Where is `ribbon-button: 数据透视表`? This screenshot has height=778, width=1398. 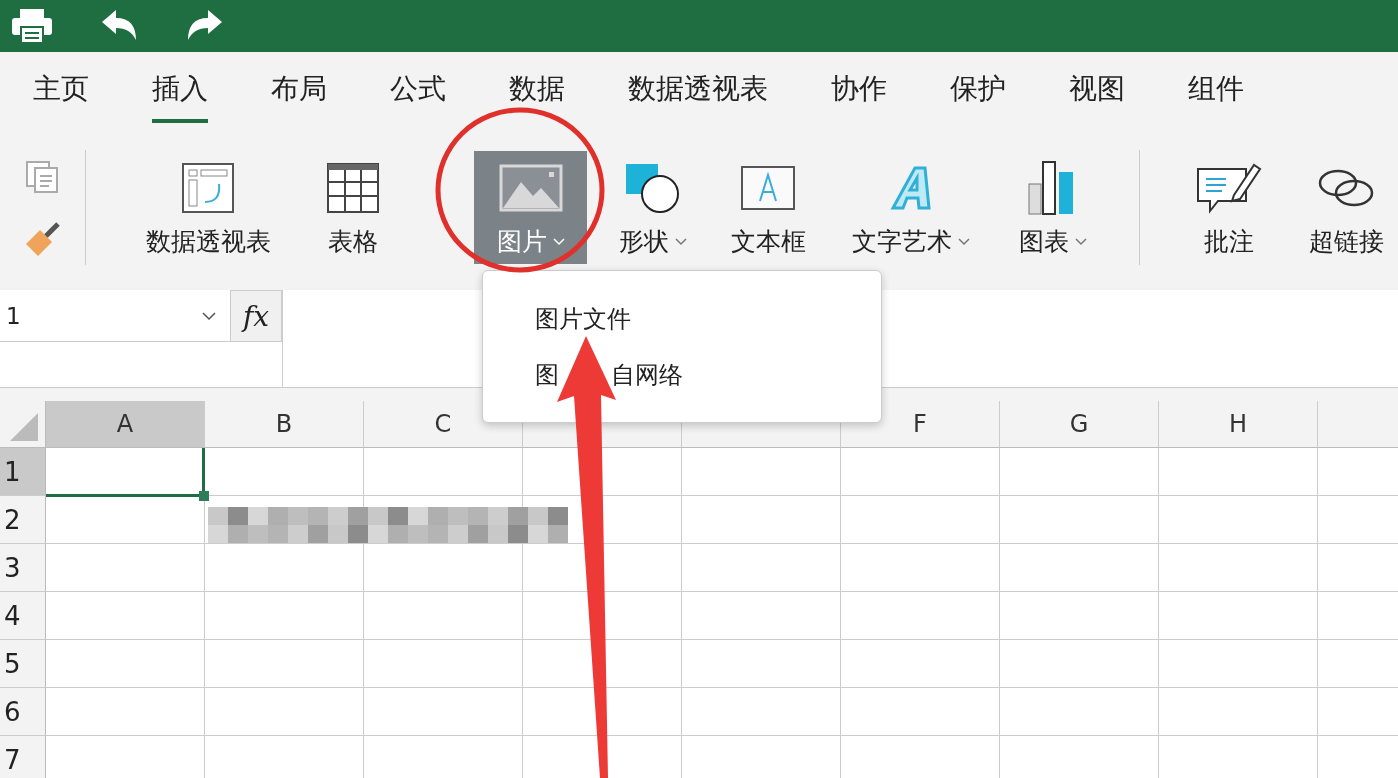 ribbon-button: 数据透视表 is located at coordinates (208, 207).